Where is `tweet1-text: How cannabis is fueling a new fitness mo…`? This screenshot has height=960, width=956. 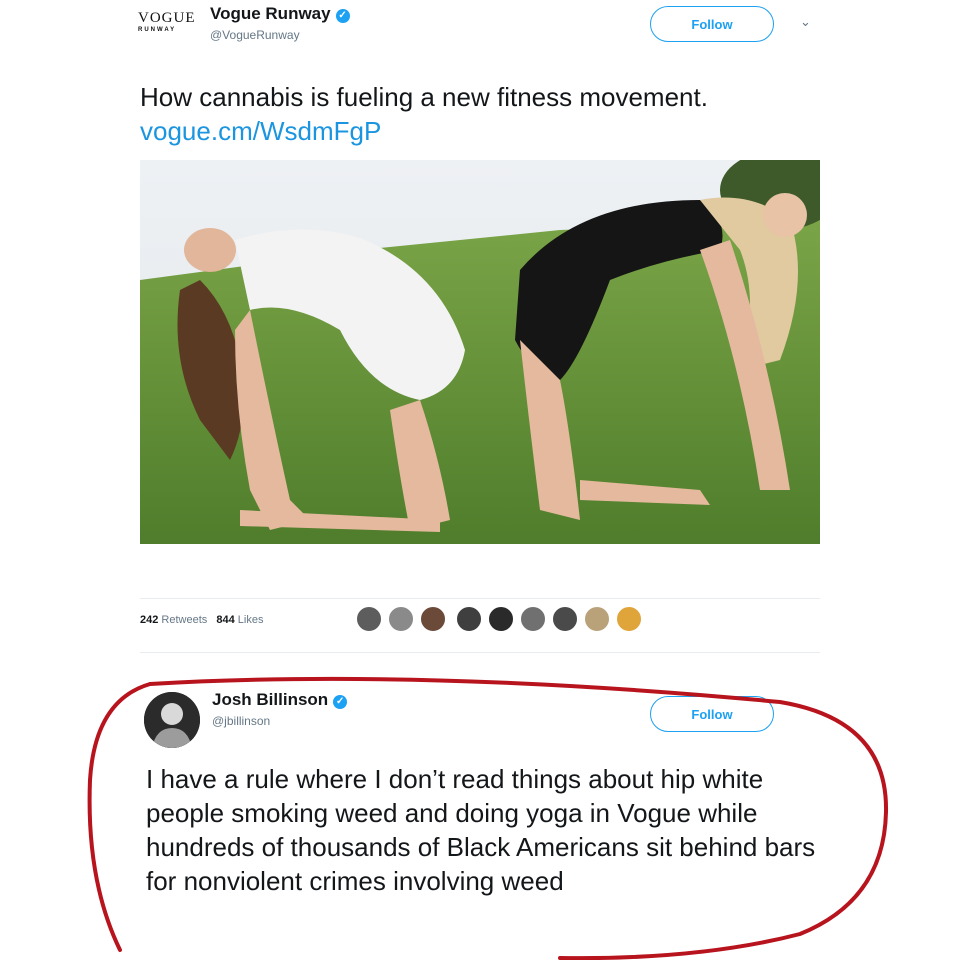 tweet1-text: How cannabis is fueling a new fitness mo… is located at coordinates (470, 114).